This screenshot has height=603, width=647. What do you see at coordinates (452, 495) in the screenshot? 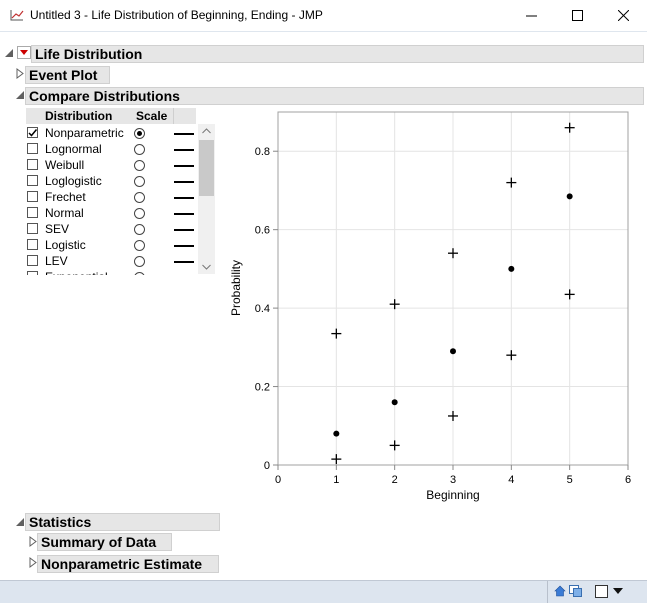
I see `x-axis-label: Beginning` at bounding box center [452, 495].